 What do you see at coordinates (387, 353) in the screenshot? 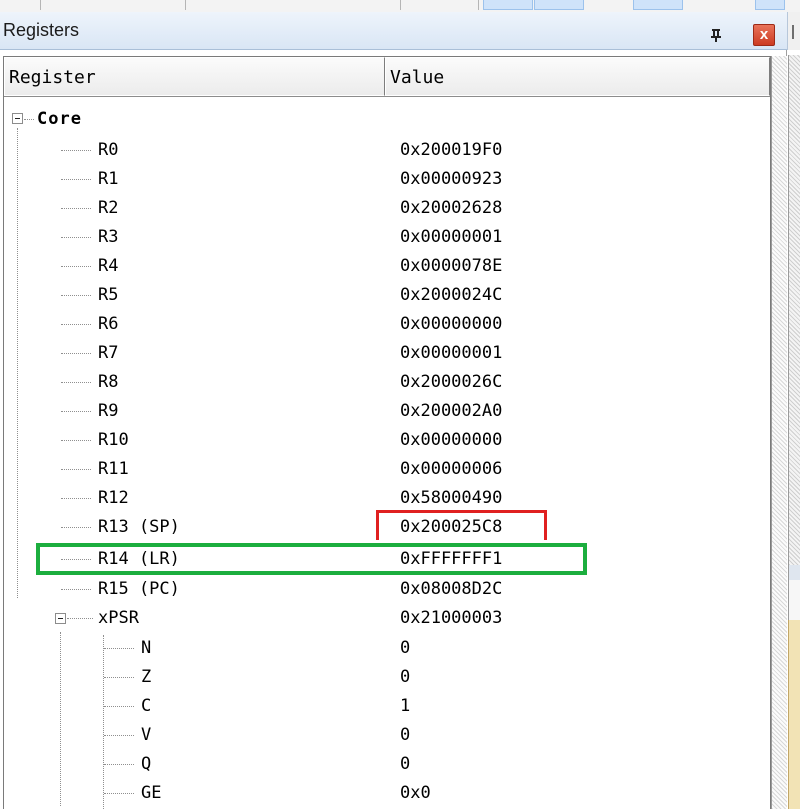
I see `register-row-r7: R7 0x00000001` at bounding box center [387, 353].